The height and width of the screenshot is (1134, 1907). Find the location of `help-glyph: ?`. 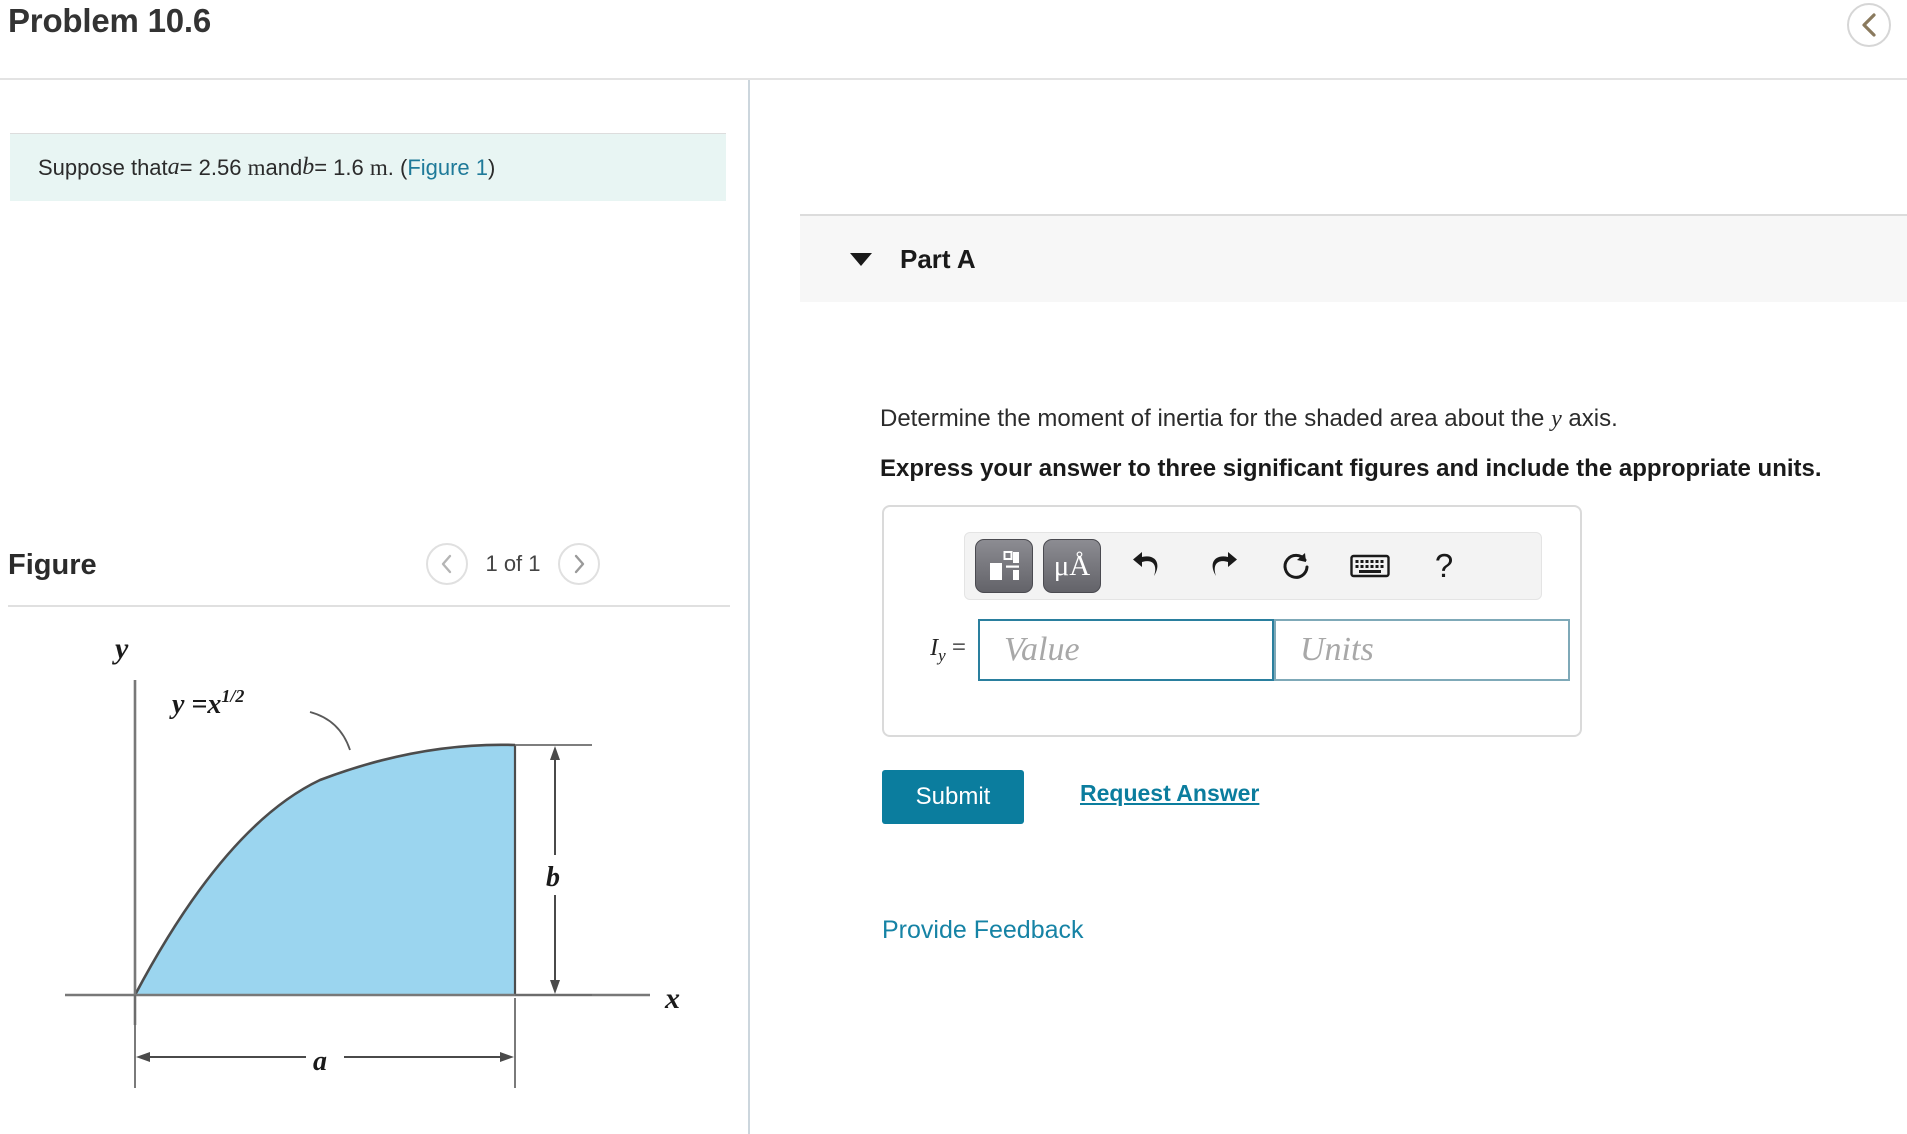

help-glyph: ? is located at coordinates (1444, 565).